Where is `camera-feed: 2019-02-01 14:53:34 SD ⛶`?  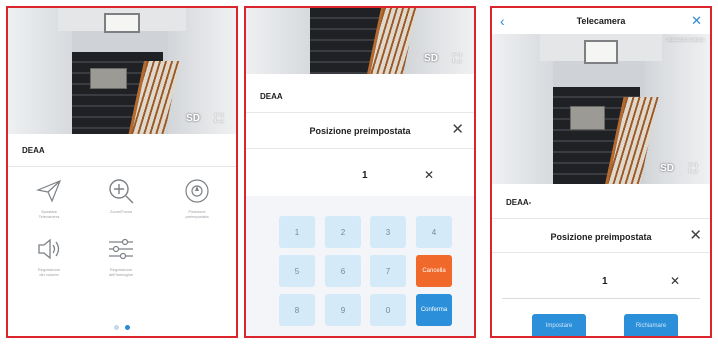
camera-feed: 2019-02-01 14:53:34 SD ⛶ is located at coordinates (601, 109).